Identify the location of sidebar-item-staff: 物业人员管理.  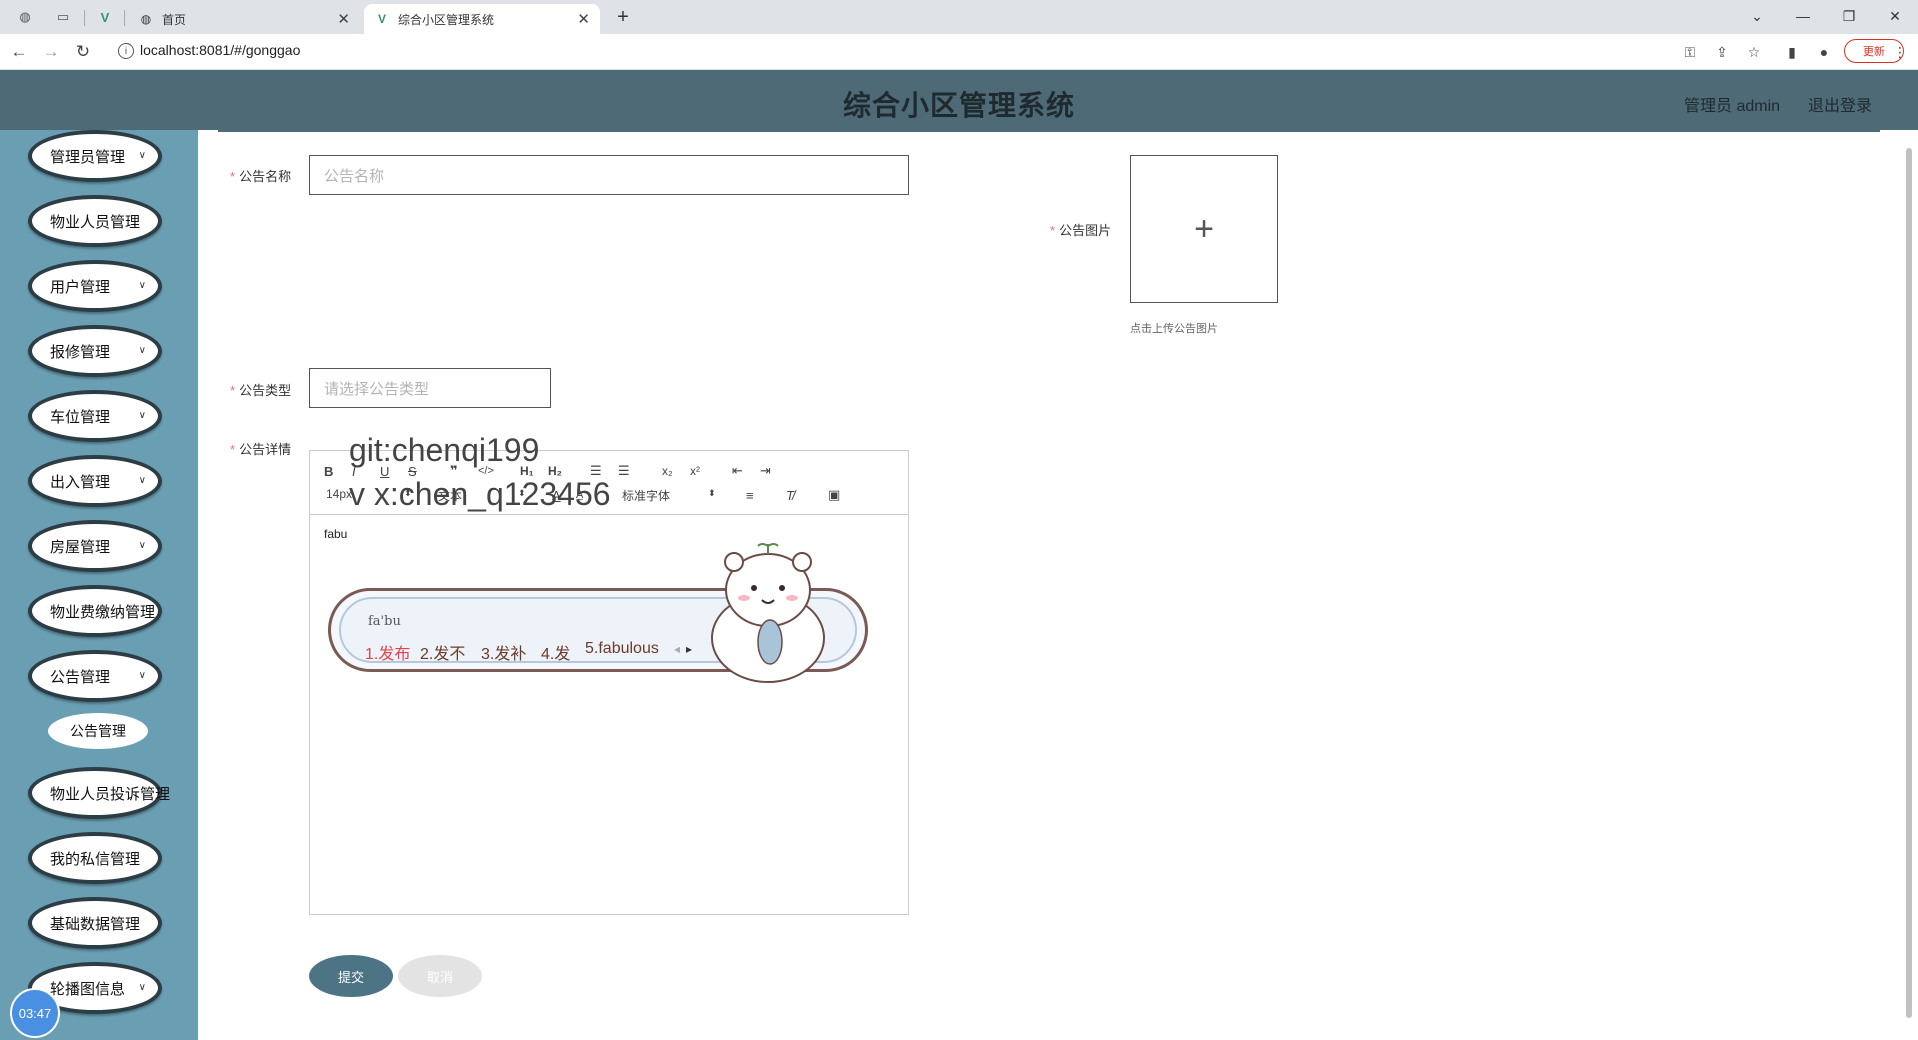
(95, 221).